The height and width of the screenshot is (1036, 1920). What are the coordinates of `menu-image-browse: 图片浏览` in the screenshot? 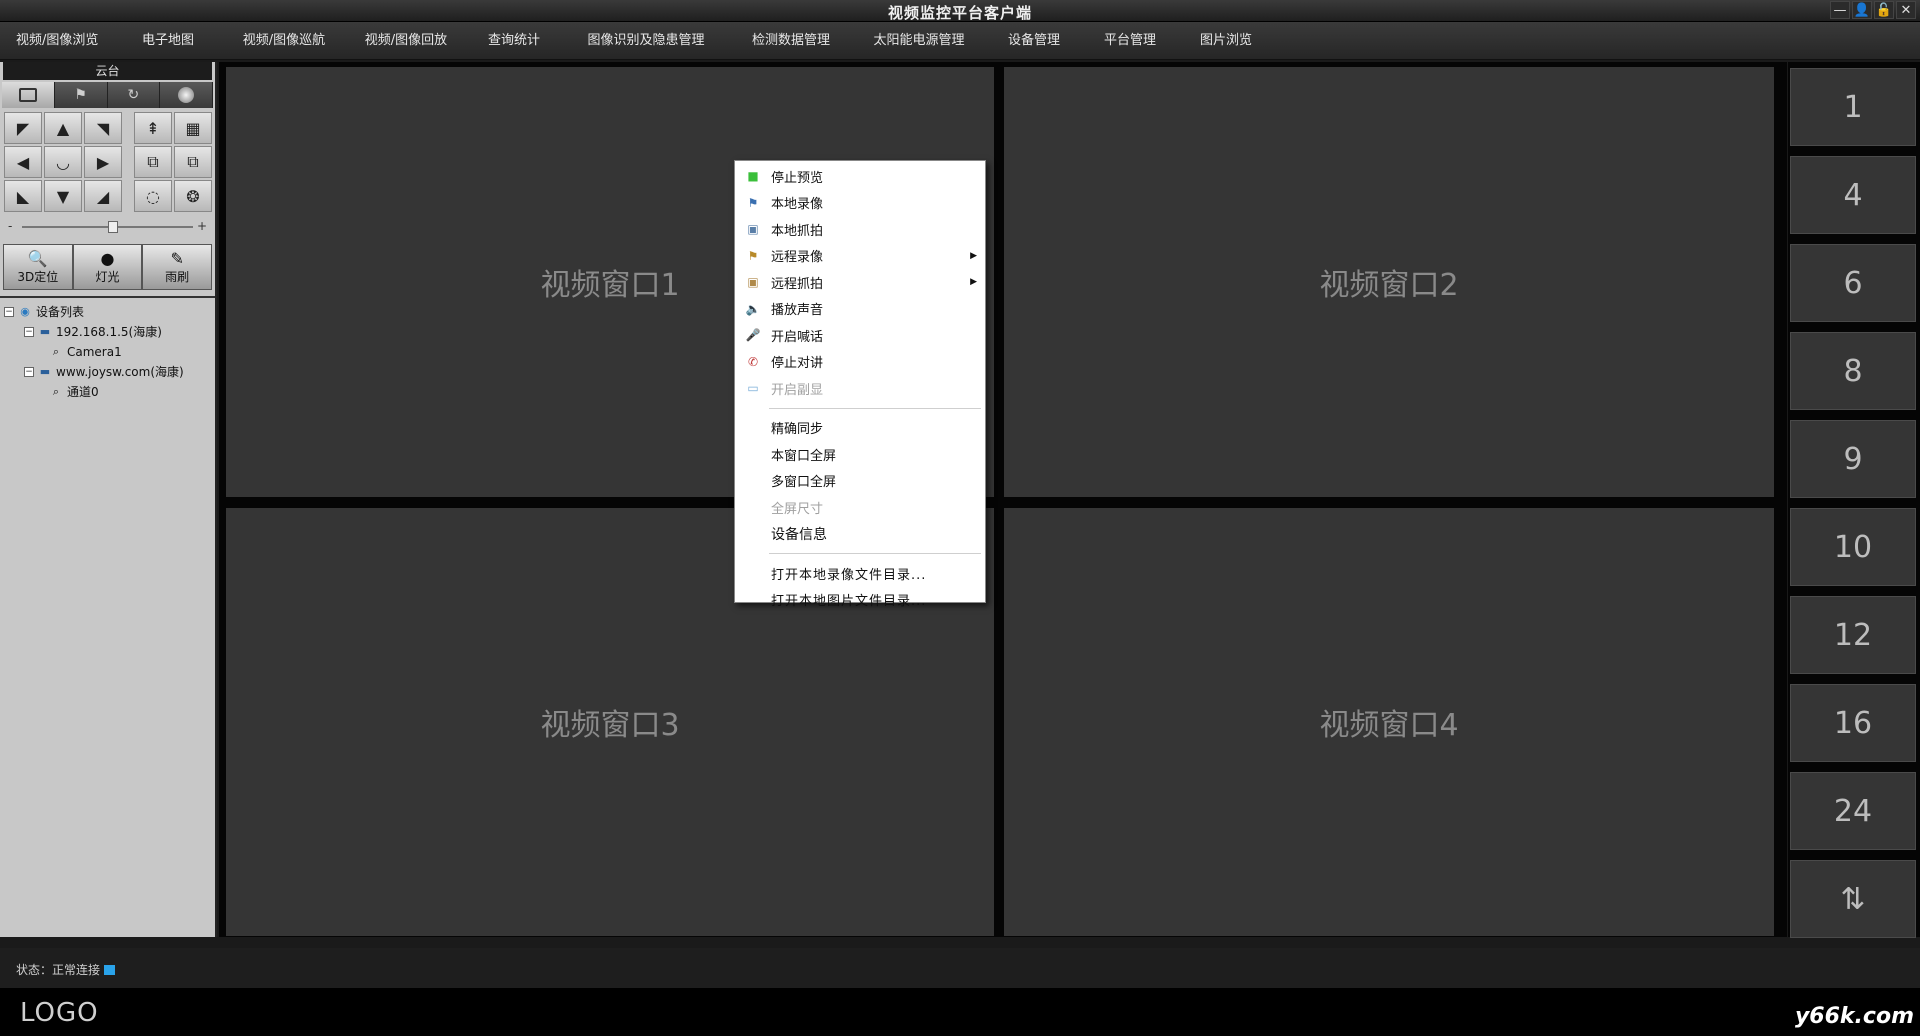 It's located at (1226, 41).